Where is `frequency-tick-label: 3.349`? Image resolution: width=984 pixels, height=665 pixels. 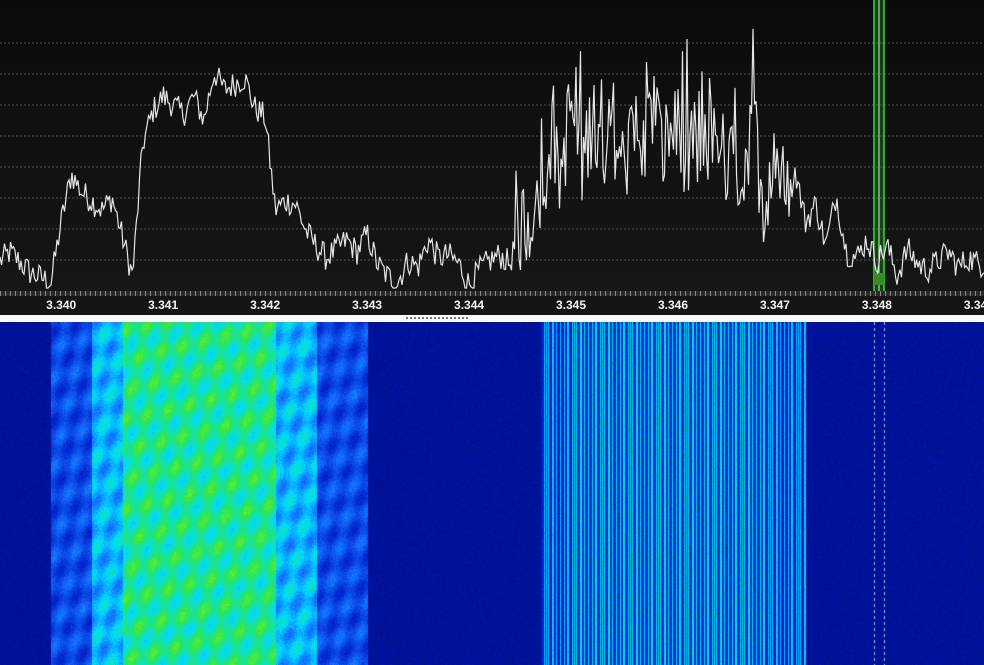
frequency-tick-label: 3.349 is located at coordinates (973, 305).